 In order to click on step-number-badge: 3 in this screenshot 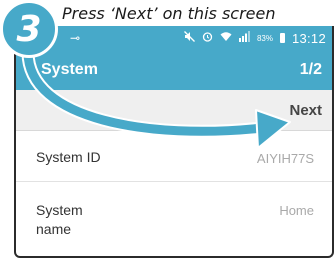, I will do `click(29, 29)`.